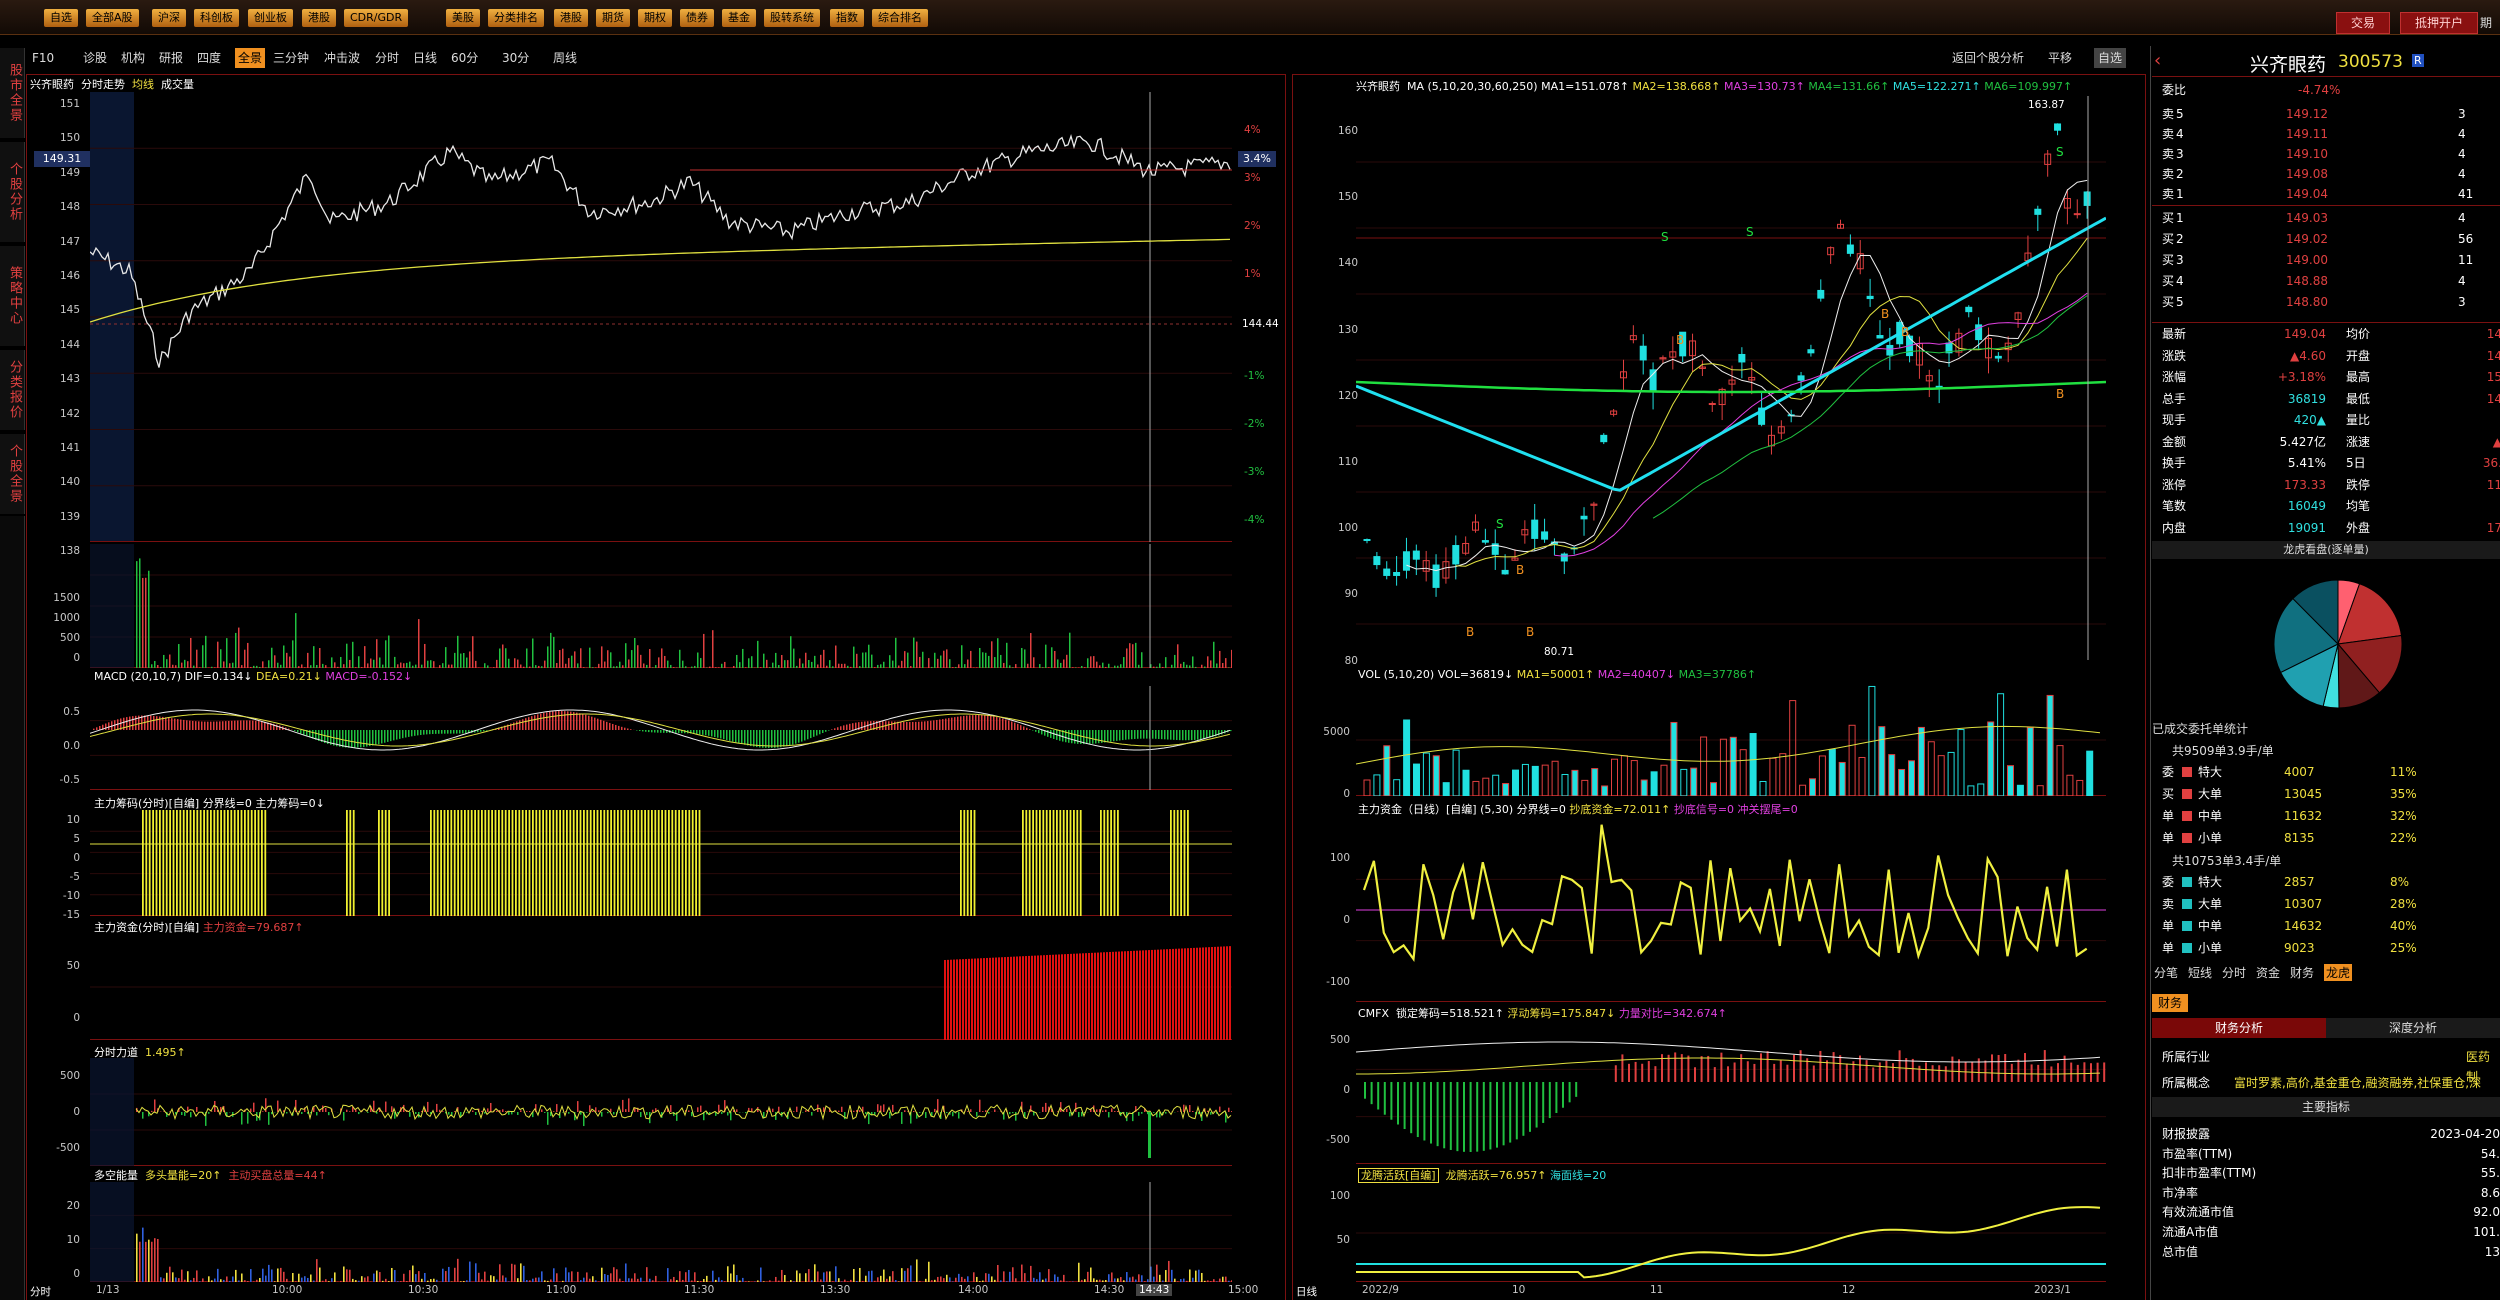 The width and height of the screenshot is (2500, 1300). What do you see at coordinates (216, 18) in the screenshot?
I see `top-menu-3: 科创板` at bounding box center [216, 18].